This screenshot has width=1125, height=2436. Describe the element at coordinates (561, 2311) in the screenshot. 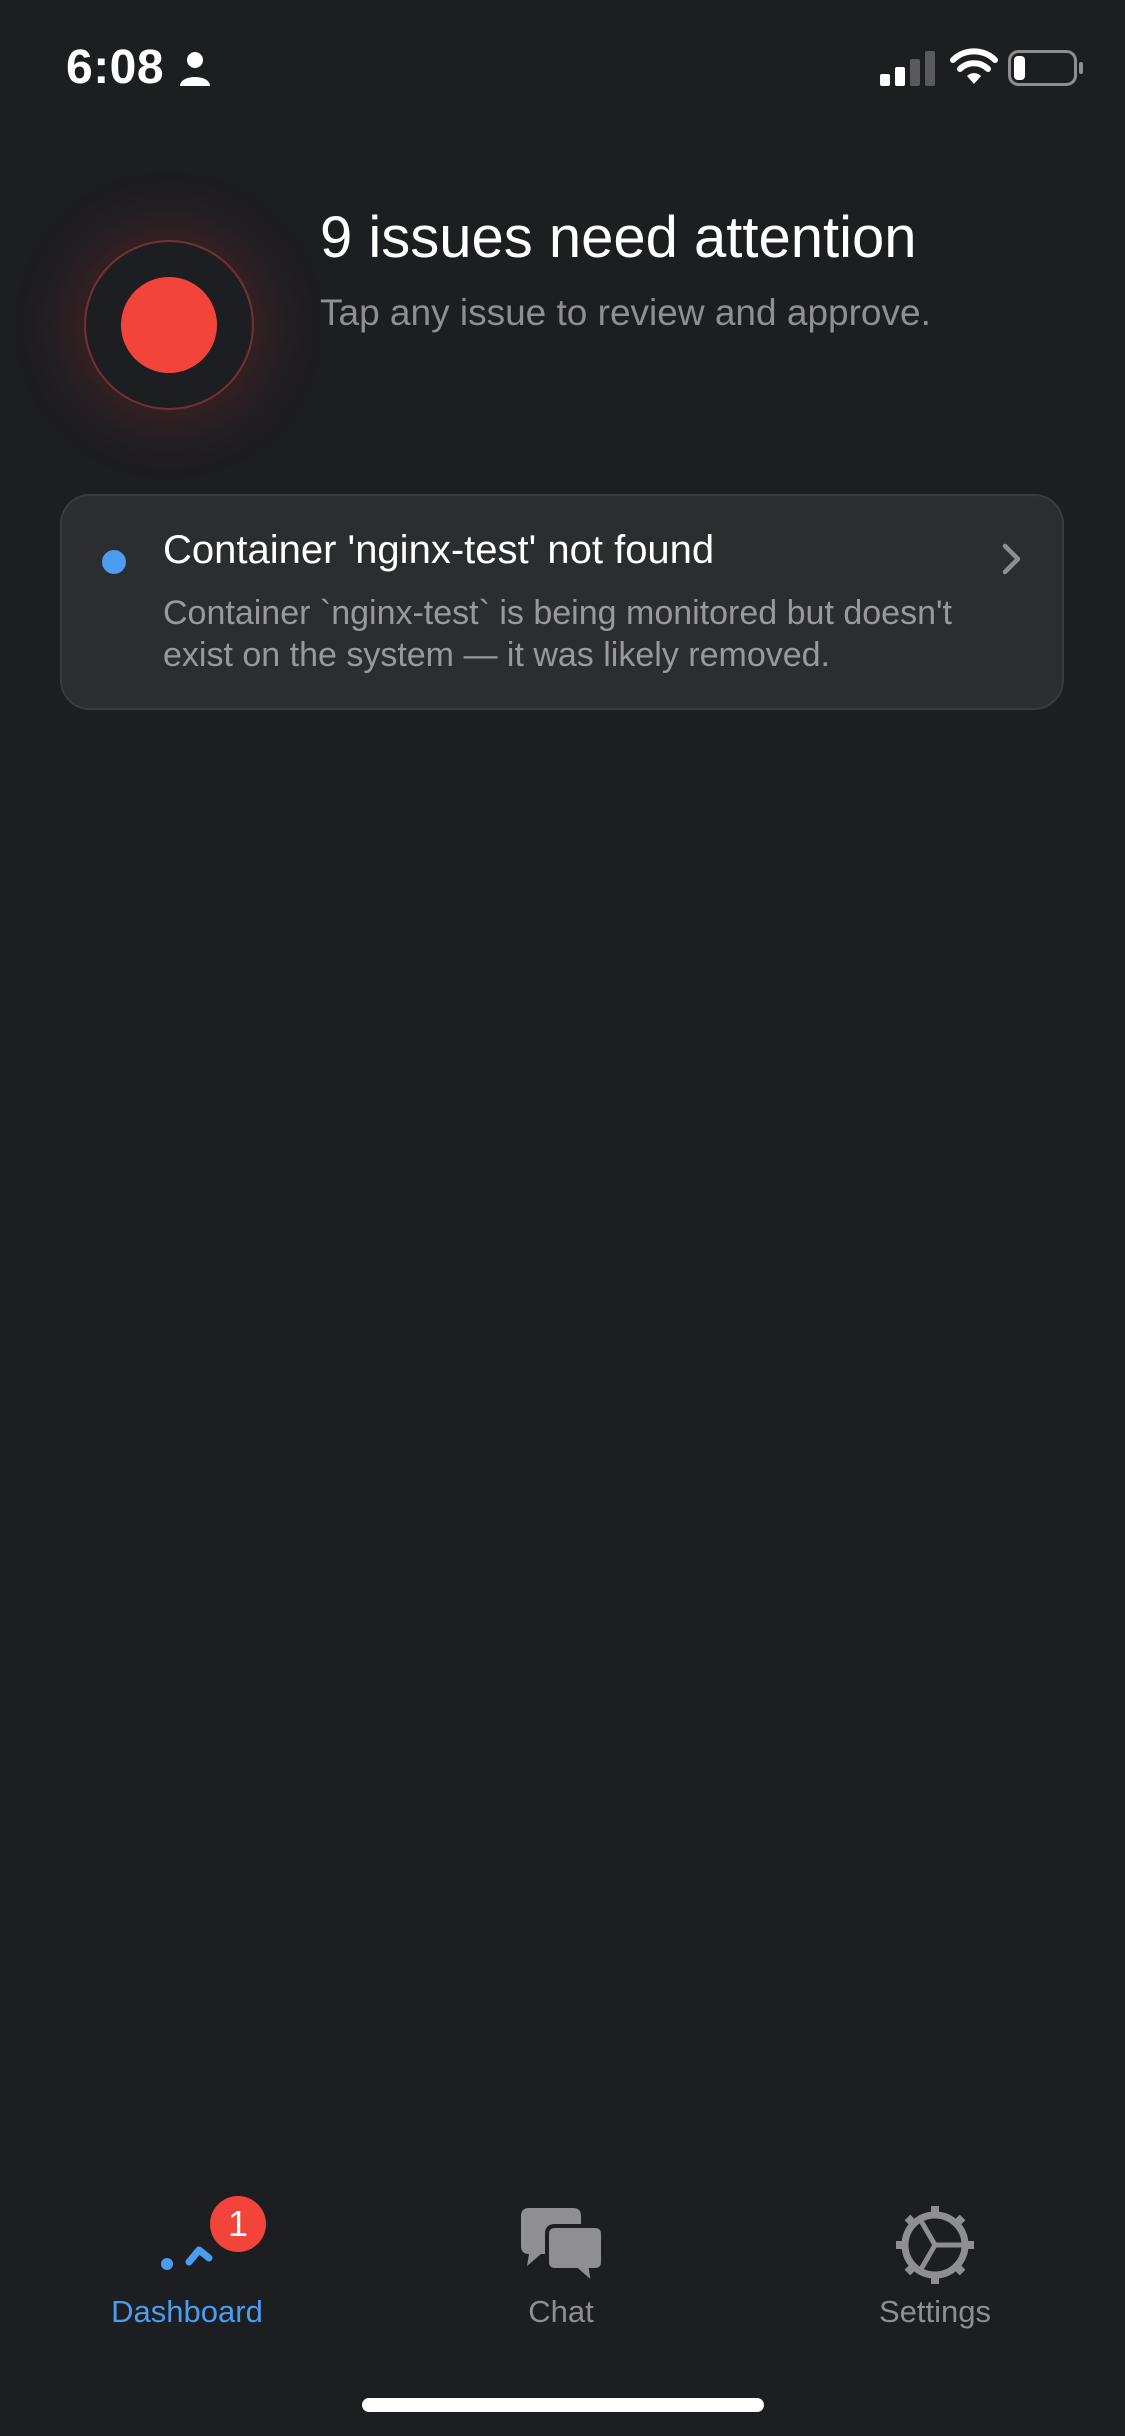

I see `tab-label-chat: Chat` at that location.